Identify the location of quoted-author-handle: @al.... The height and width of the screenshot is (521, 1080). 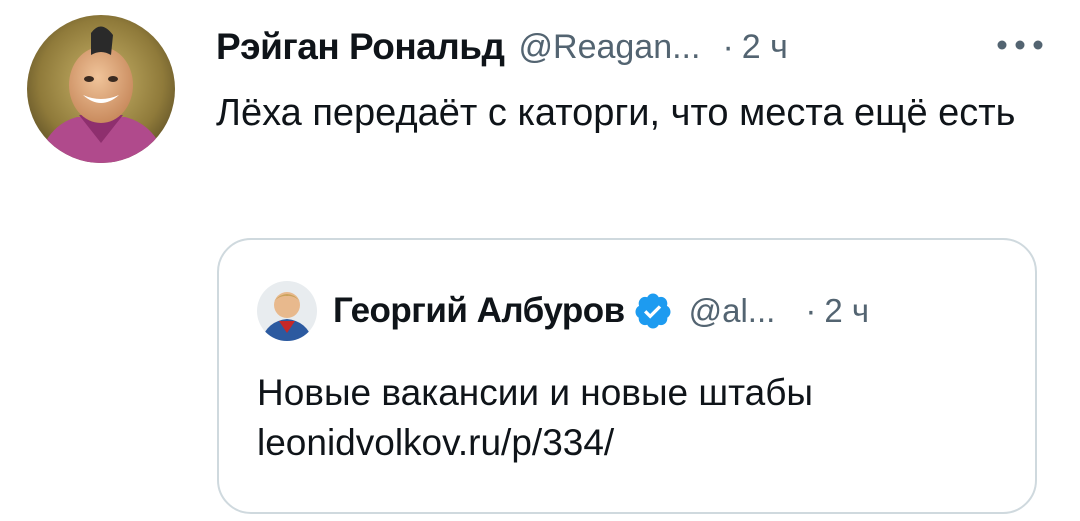
(732, 311).